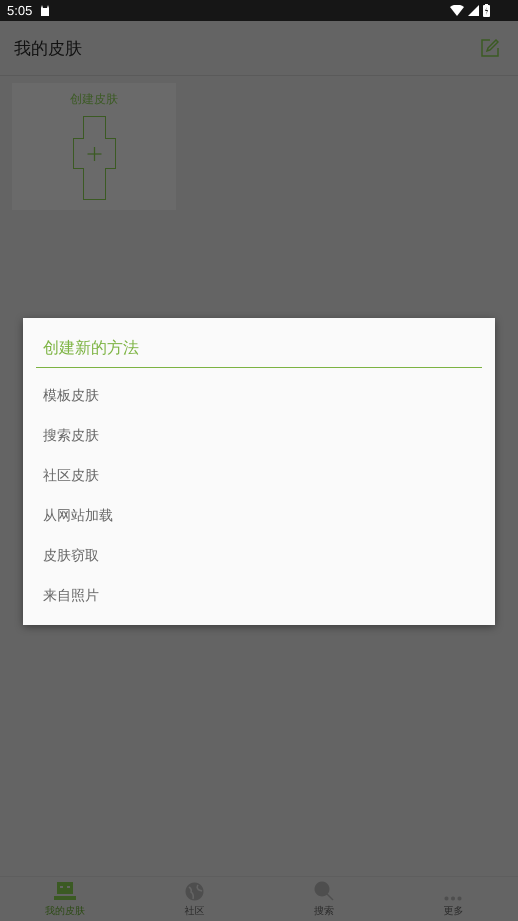  What do you see at coordinates (94, 99) in the screenshot?
I see `card-label: 创建皮肤` at bounding box center [94, 99].